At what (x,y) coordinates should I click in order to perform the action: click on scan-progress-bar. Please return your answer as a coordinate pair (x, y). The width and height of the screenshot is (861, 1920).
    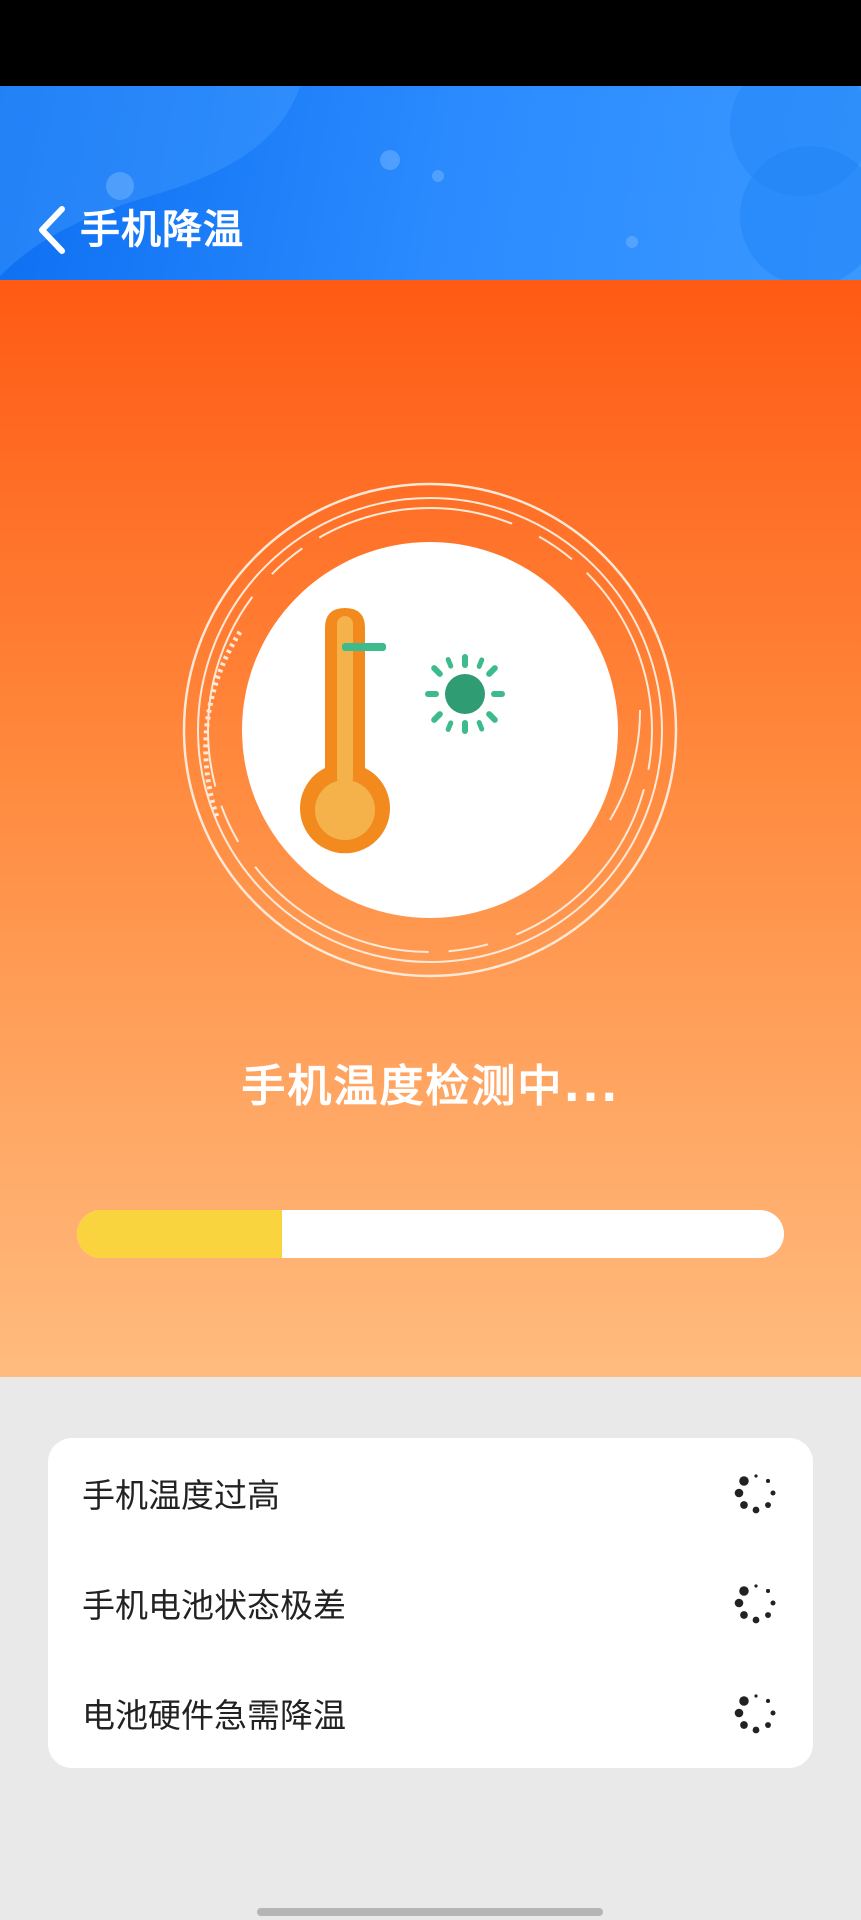
    Looking at the image, I should click on (430, 1234).